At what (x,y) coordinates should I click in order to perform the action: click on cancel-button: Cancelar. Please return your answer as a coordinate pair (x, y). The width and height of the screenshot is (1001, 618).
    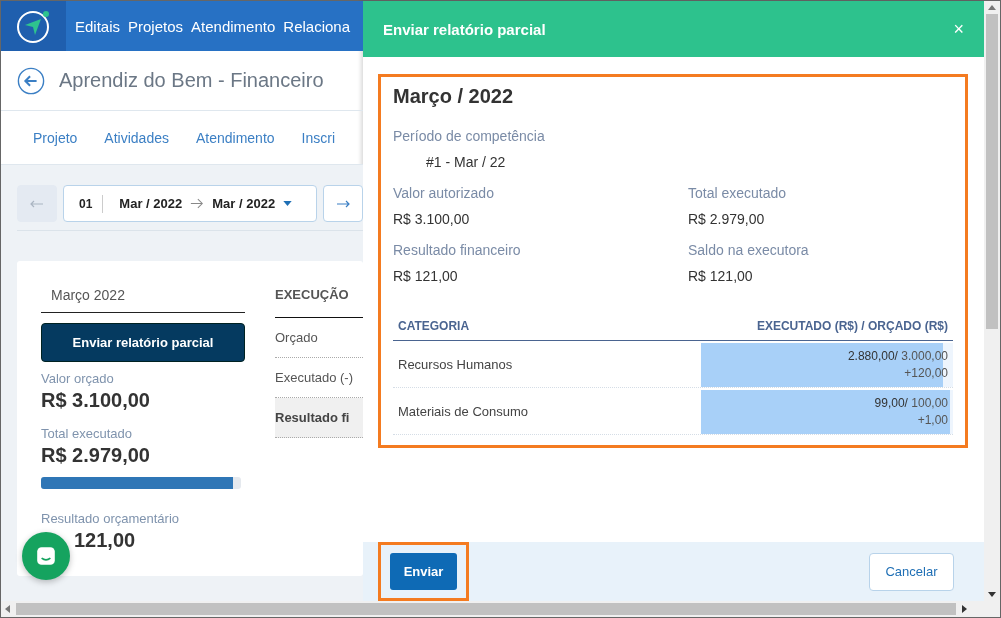
    Looking at the image, I should click on (911, 571).